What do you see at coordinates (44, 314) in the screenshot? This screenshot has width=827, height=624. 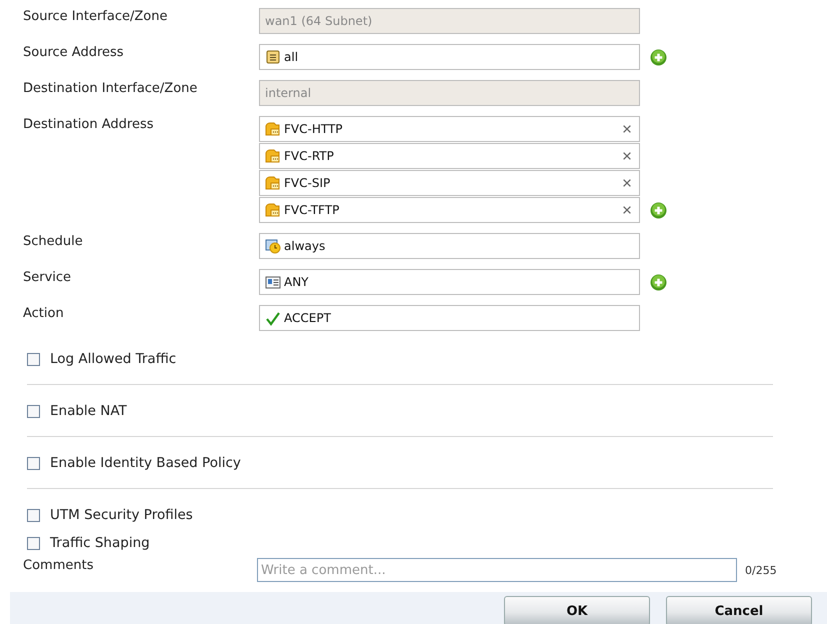 I see `field-label: Action` at bounding box center [44, 314].